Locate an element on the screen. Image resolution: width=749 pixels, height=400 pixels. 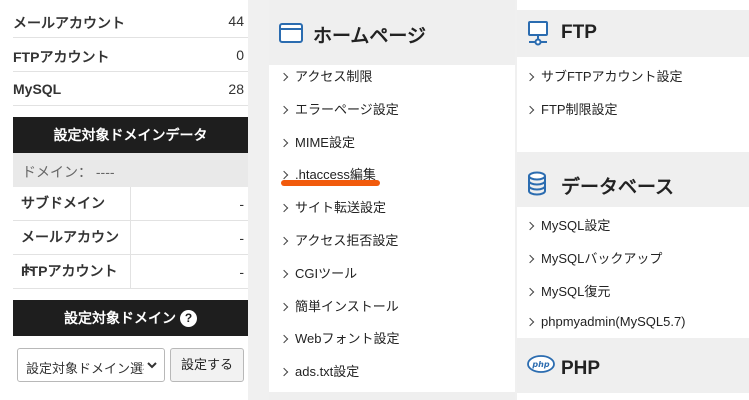
php-header: php PHP is located at coordinates (633, 369).